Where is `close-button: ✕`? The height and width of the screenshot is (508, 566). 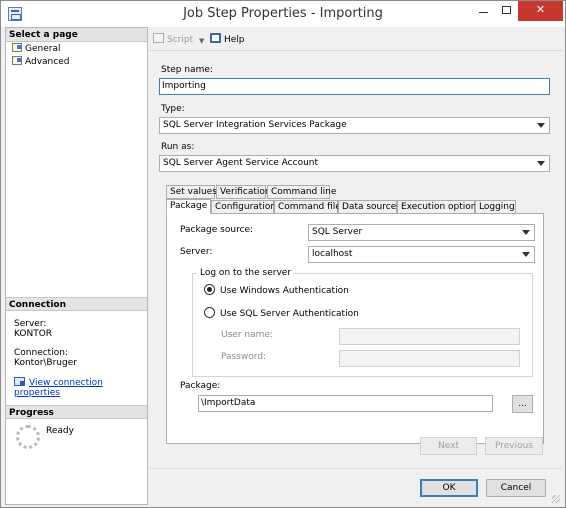
close-button: ✕ is located at coordinates (540, 11).